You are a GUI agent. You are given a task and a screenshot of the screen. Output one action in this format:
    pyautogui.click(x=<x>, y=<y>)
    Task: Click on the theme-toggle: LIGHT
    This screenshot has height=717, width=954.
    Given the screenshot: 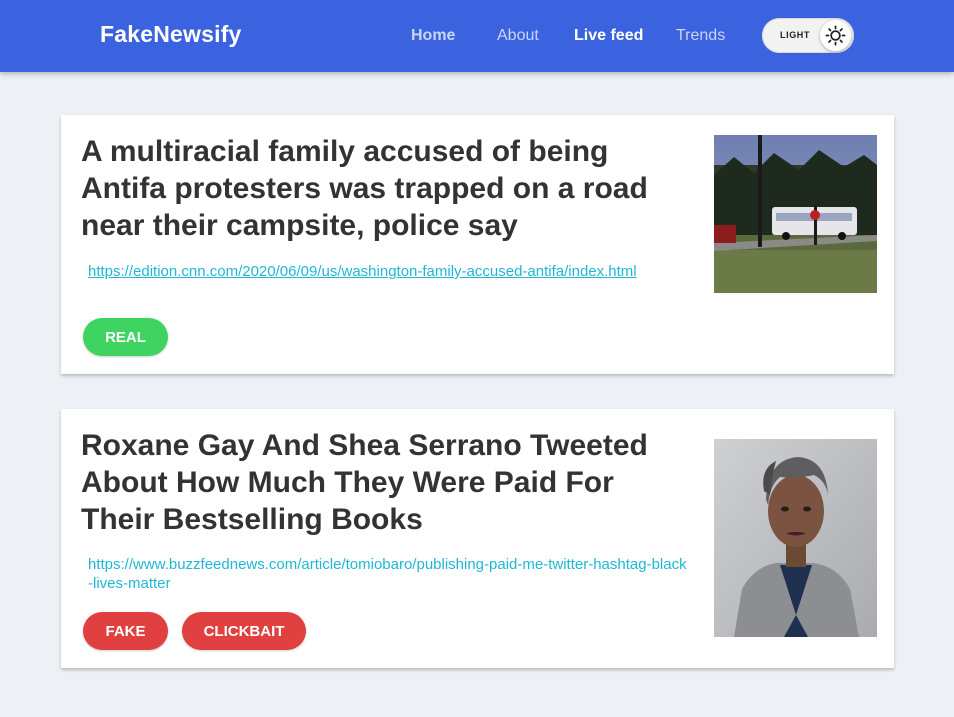 What is the action you would take?
    pyautogui.click(x=808, y=35)
    